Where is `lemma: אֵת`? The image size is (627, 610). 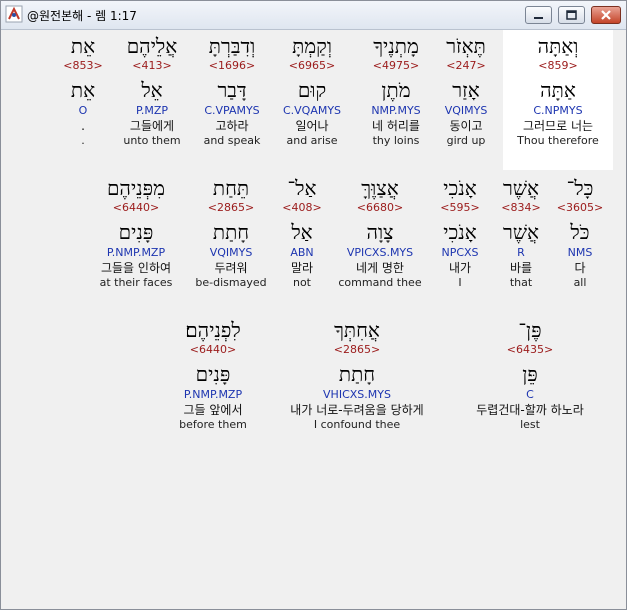 lemma: אֵת is located at coordinates (83, 90).